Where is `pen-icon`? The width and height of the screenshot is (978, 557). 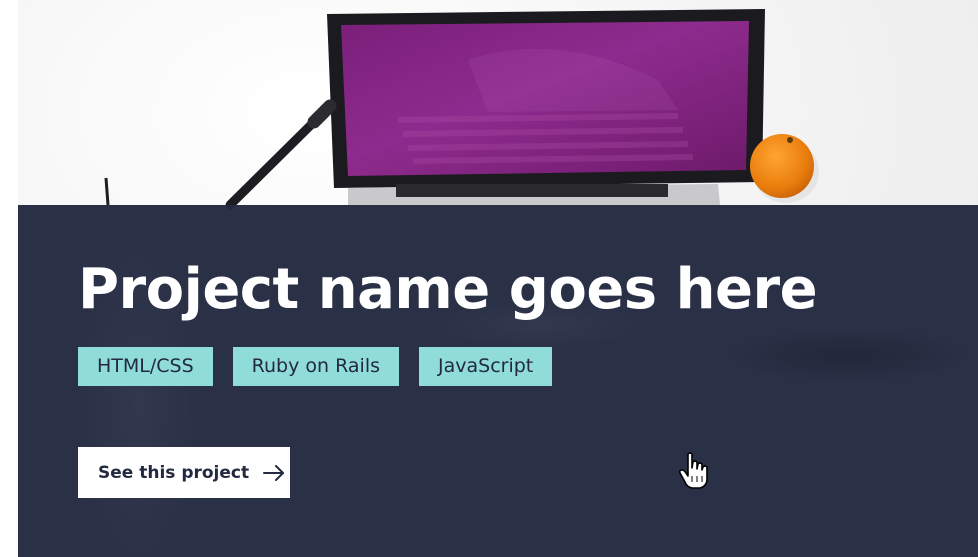 pen-icon is located at coordinates (281, 154).